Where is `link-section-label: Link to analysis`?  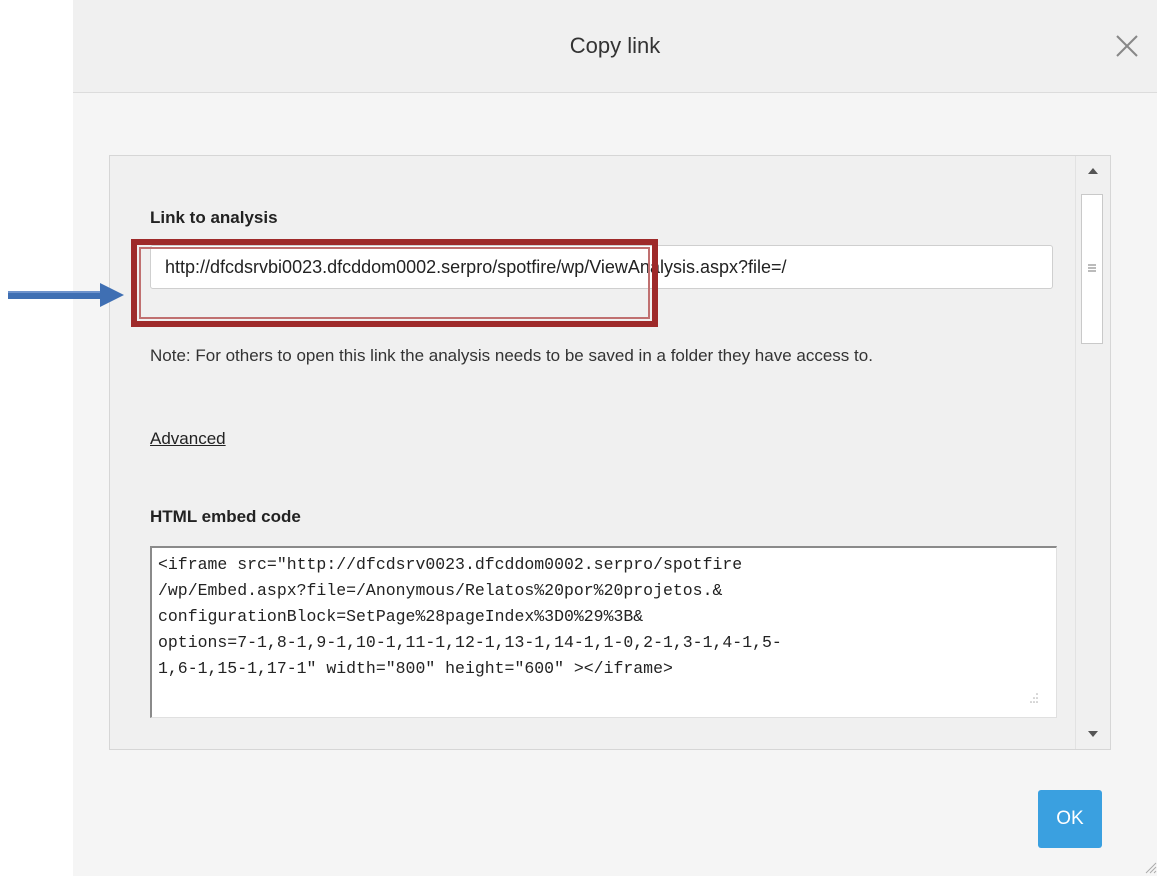 link-section-label: Link to analysis is located at coordinates (214, 217).